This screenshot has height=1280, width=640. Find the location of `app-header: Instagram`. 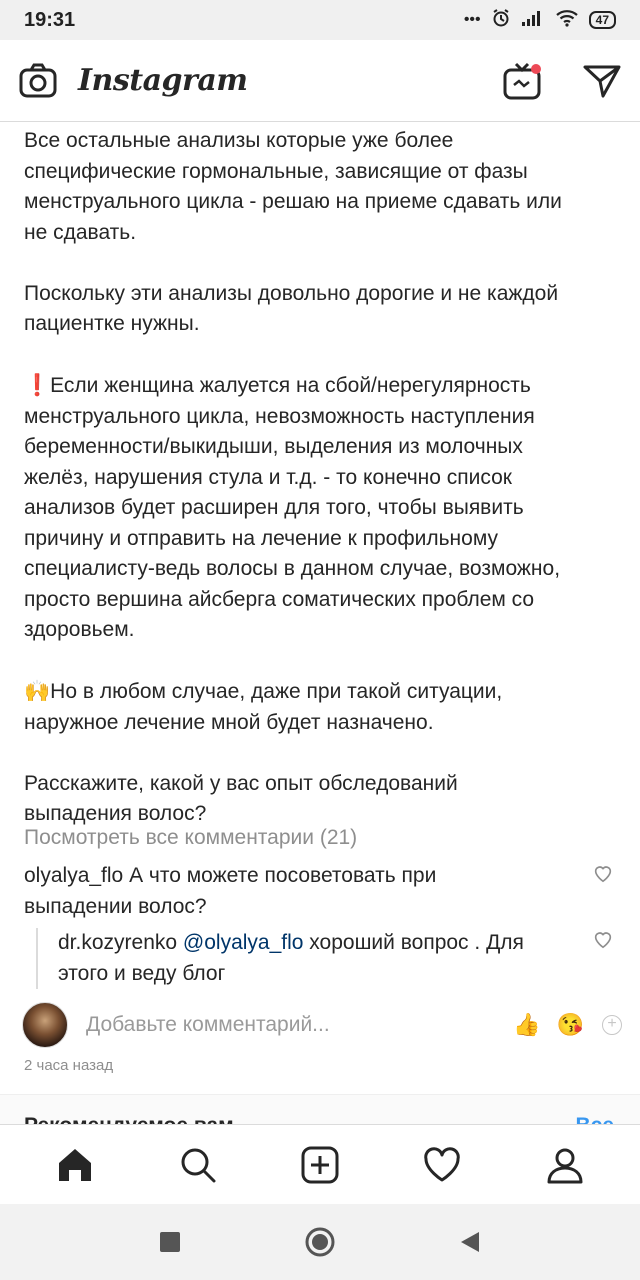

app-header: Instagram is located at coordinates (320, 81).